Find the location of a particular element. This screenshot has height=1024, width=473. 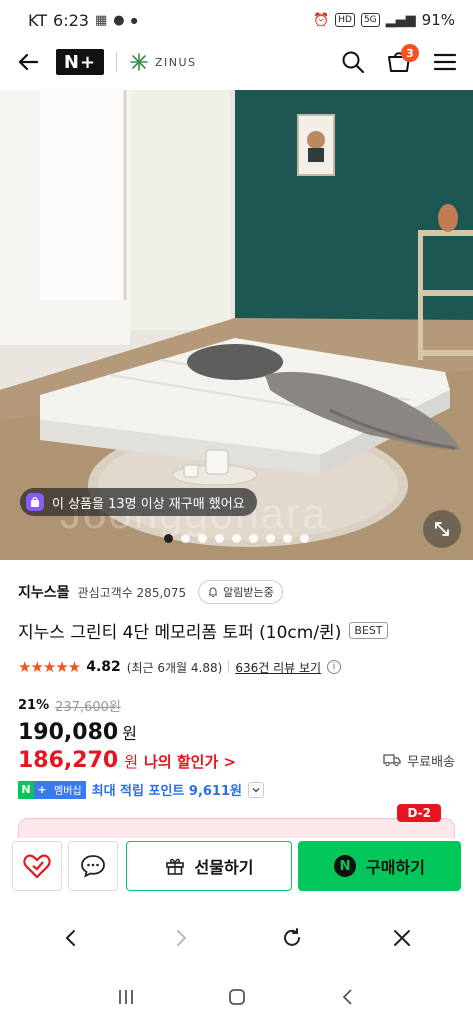

naver-pay-icon: N is located at coordinates (345, 866).